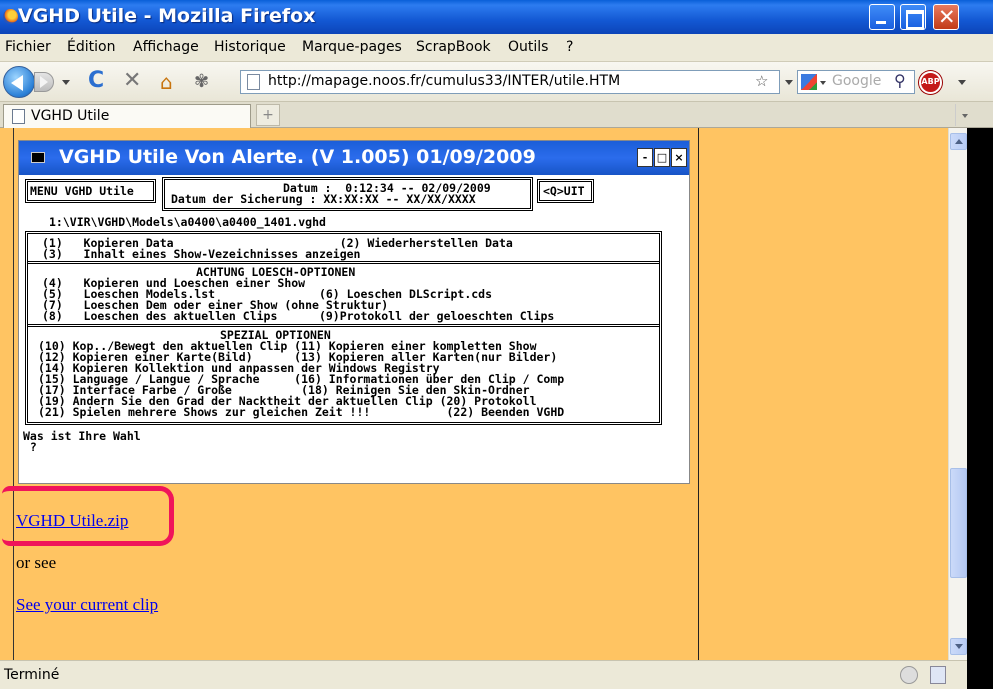 This screenshot has width=993, height=689. Describe the element at coordinates (82, 191) in the screenshot. I see `menu-label: MENU VGHD Utile` at that location.